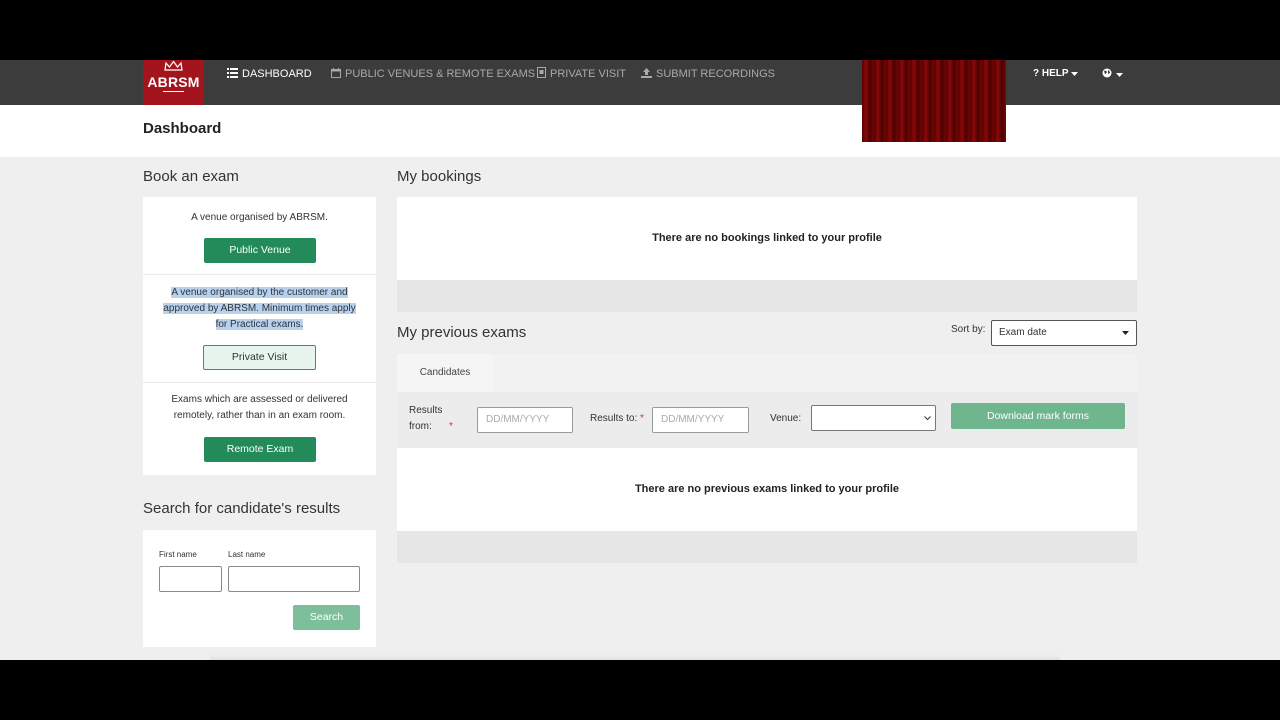 This screenshot has height=720, width=1280. What do you see at coordinates (614, 418) in the screenshot?
I see `results-to-text: Results to:` at bounding box center [614, 418].